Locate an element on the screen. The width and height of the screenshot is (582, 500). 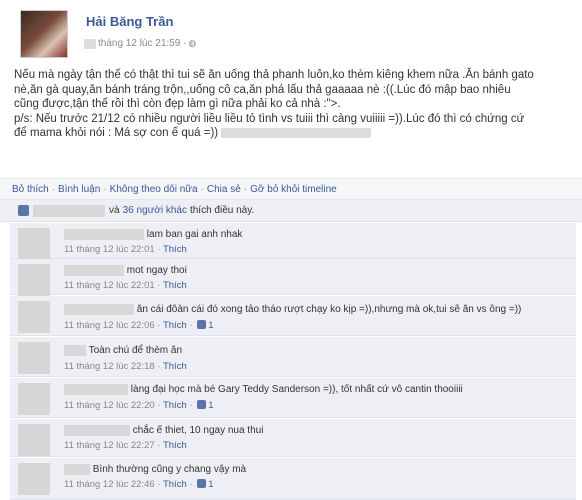
post-header: Hải Băng Trần tháng 12 lúc 21:59 · ◍ is located at coordinates (291, 30).